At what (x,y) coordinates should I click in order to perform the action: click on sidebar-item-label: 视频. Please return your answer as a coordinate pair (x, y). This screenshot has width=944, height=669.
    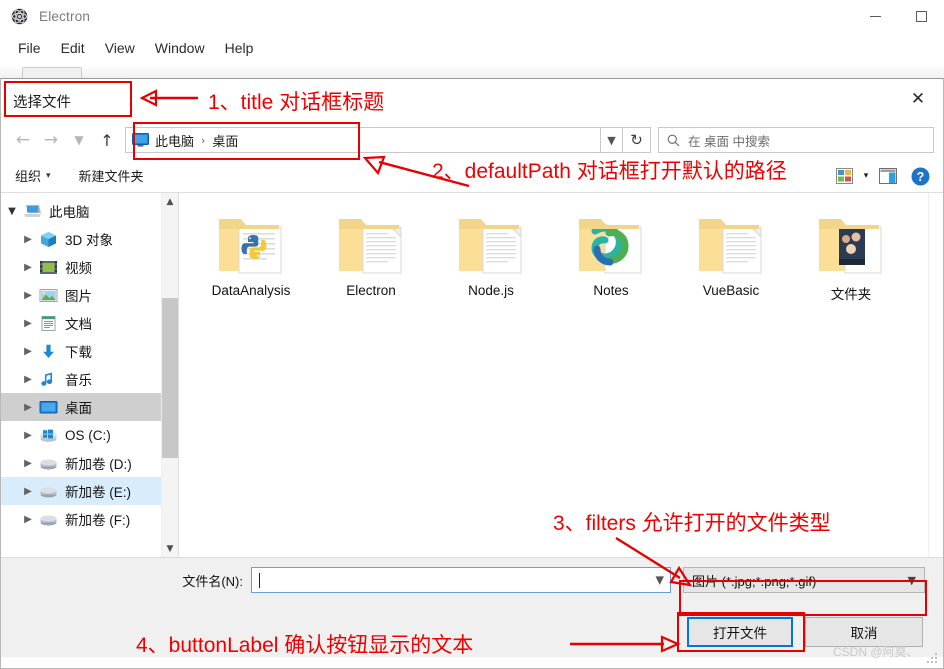
    Looking at the image, I should click on (78, 268).